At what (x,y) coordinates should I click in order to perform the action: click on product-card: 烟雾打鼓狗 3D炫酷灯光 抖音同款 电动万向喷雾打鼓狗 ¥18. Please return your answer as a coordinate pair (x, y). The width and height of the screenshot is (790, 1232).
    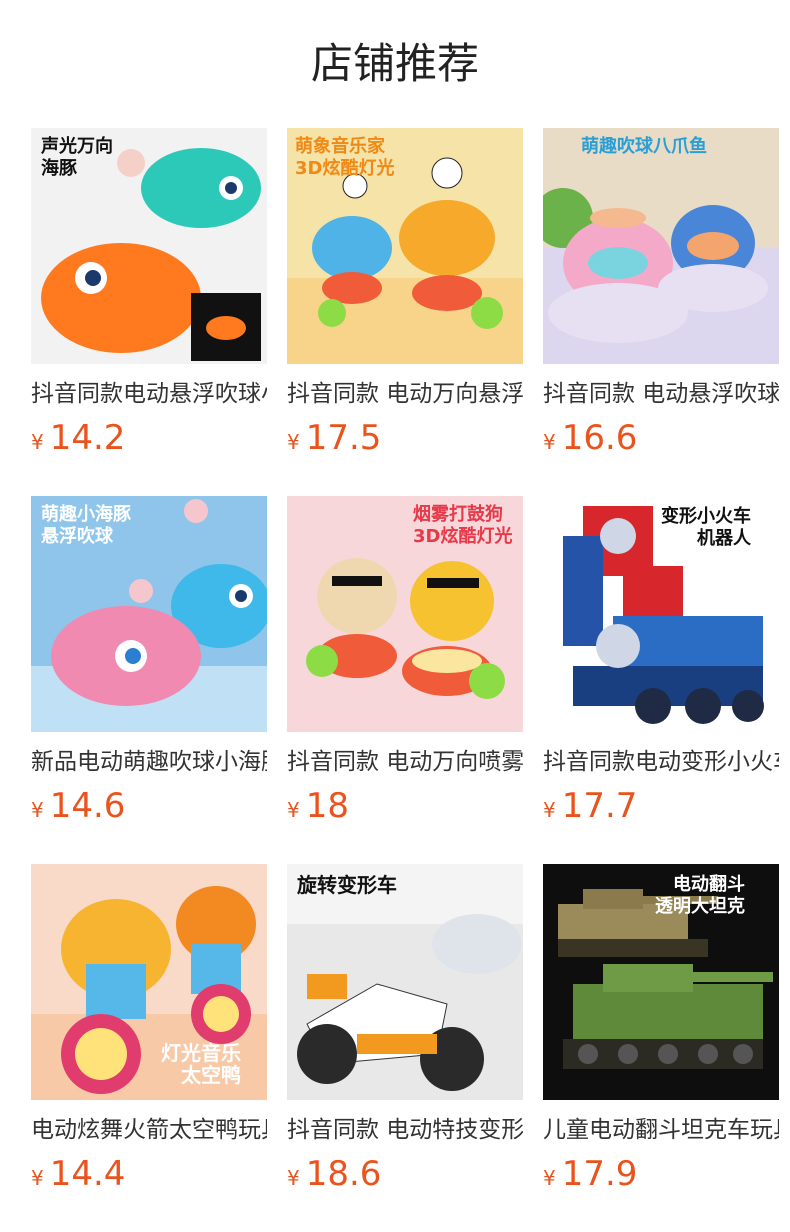
    Looking at the image, I should click on (405, 661).